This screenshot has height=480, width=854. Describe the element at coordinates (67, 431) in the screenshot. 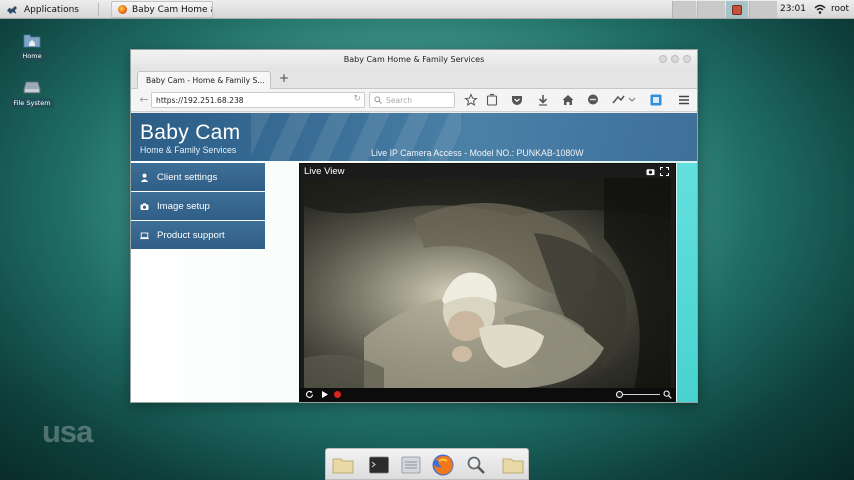

I see `usa-network-logo: usa` at that location.